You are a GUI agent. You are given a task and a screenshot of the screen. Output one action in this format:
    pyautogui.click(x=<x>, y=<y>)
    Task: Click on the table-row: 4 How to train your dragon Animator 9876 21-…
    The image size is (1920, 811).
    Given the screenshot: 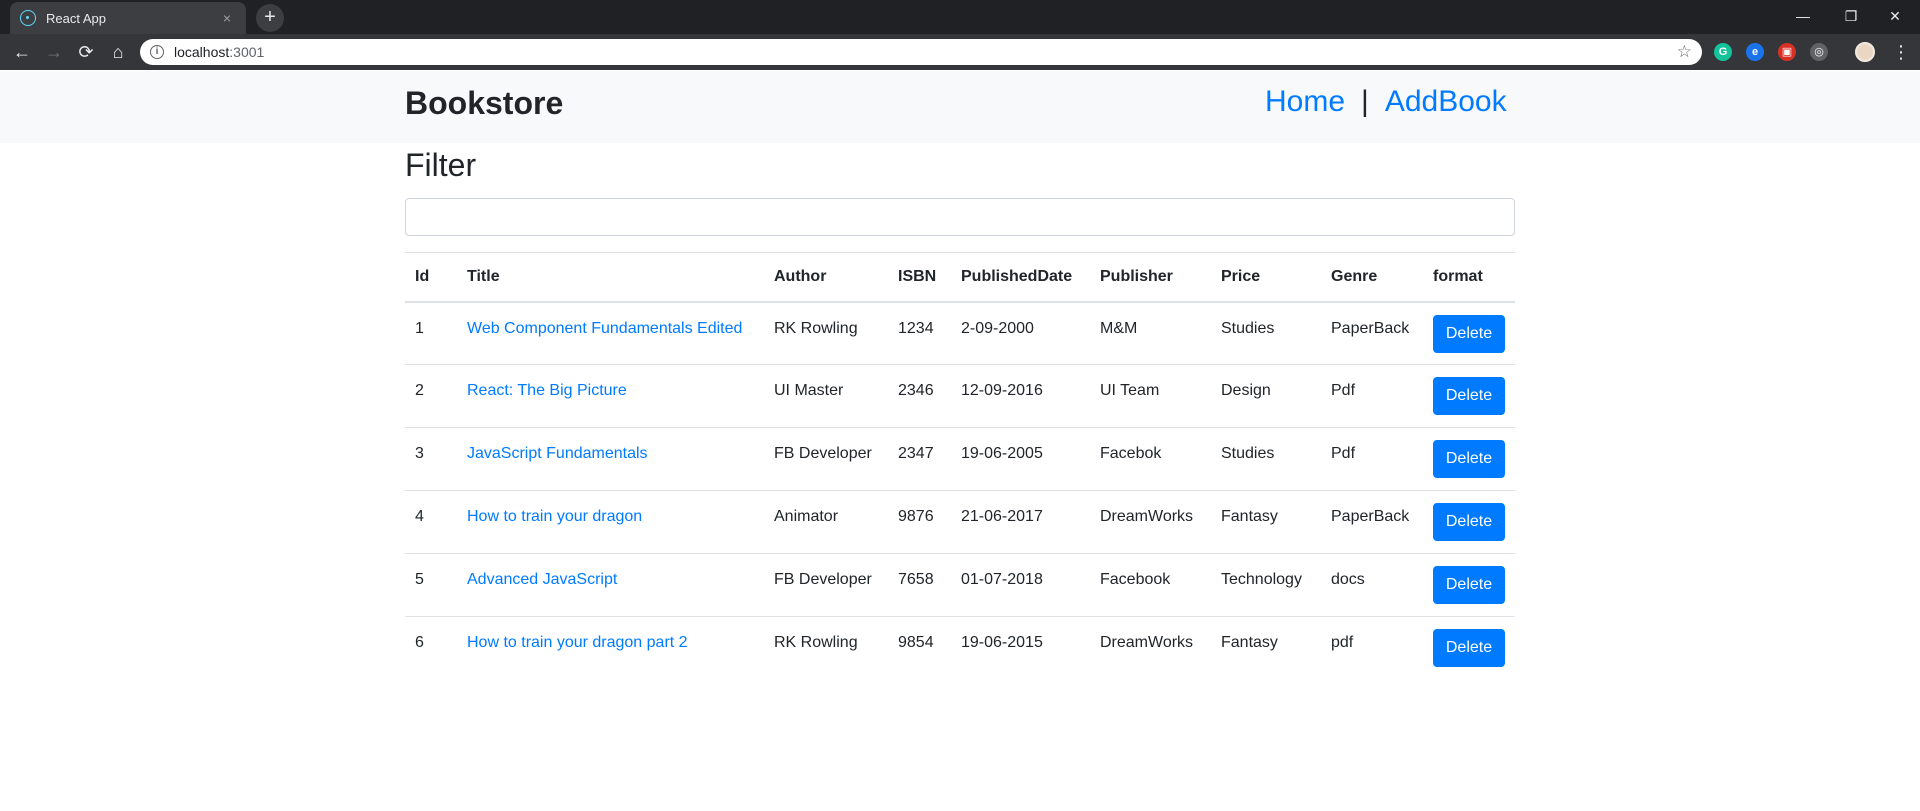 What is the action you would take?
    pyautogui.click(x=960, y=522)
    